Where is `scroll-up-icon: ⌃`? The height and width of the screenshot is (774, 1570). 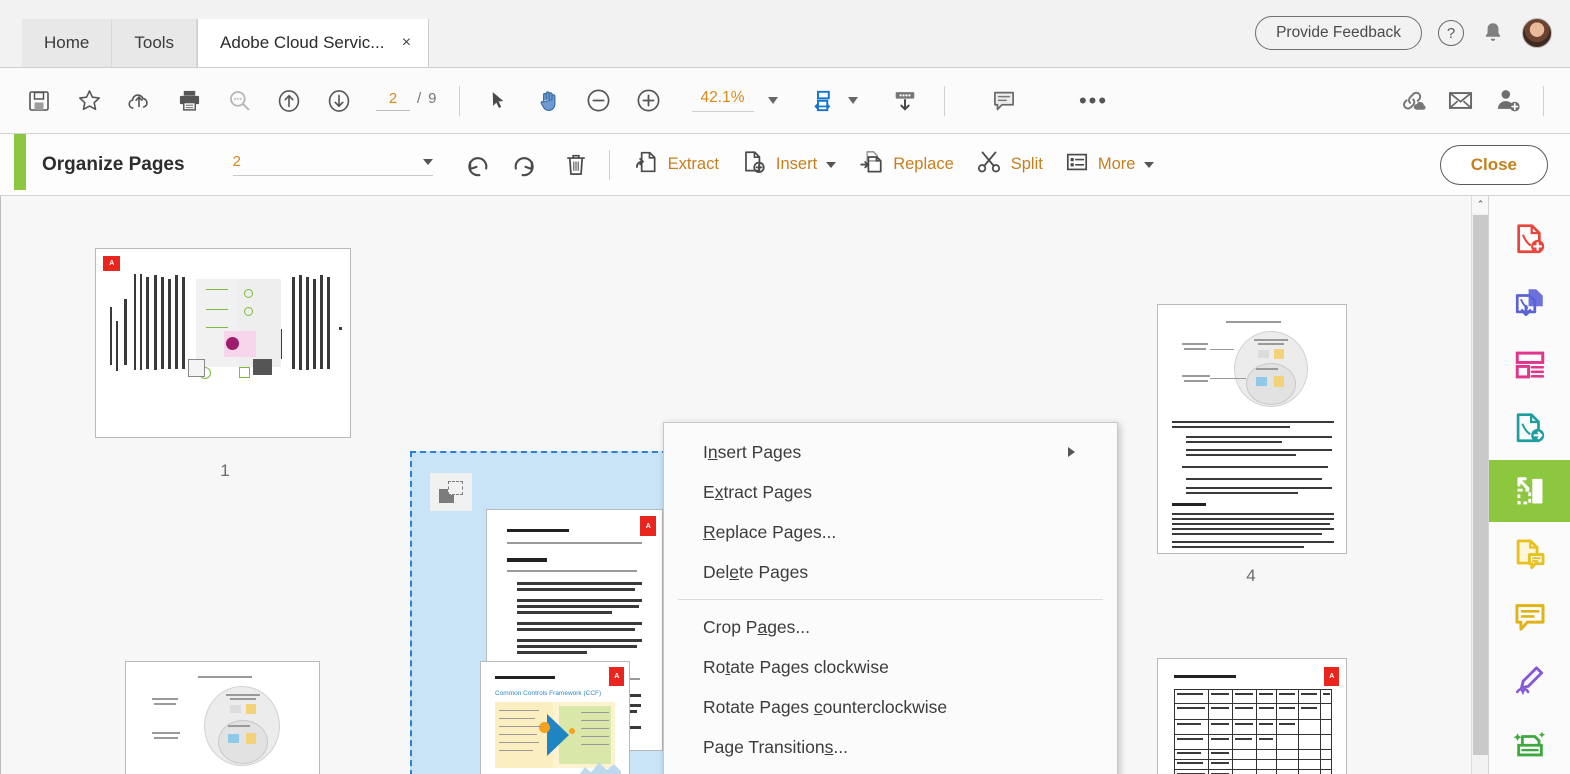 scroll-up-icon: ⌃ is located at coordinates (1480, 204).